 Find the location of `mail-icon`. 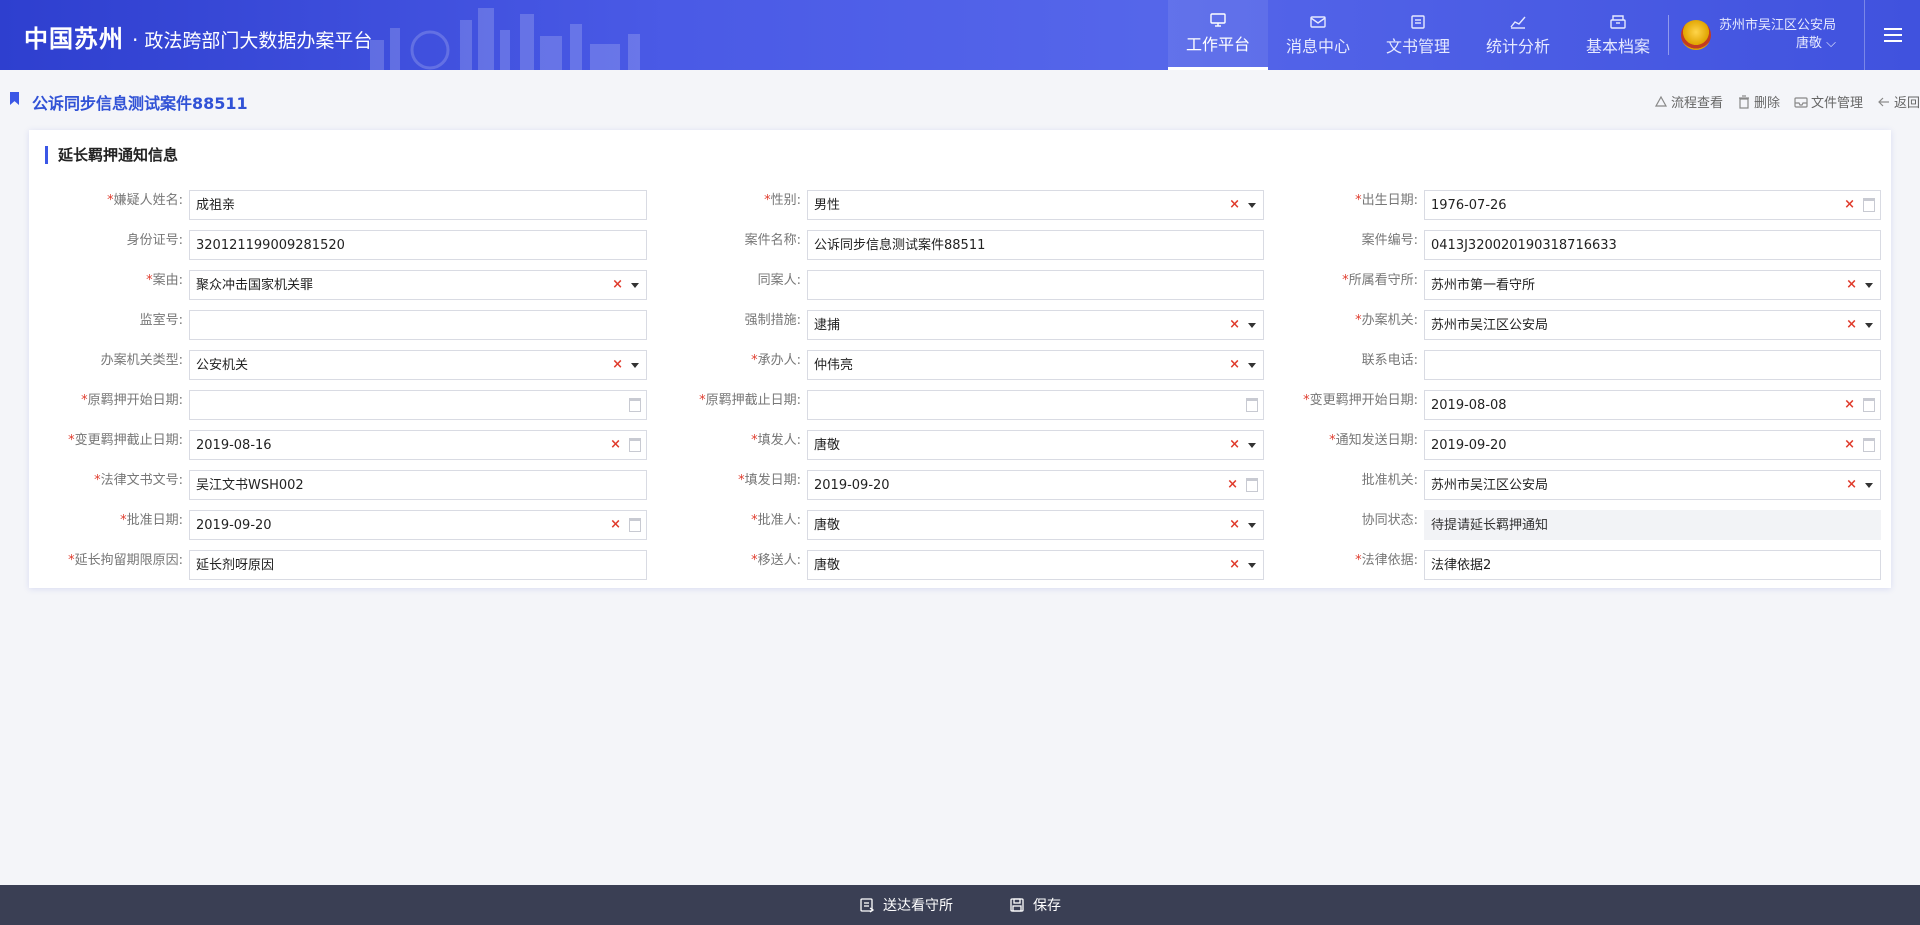

mail-icon is located at coordinates (1318, 21).